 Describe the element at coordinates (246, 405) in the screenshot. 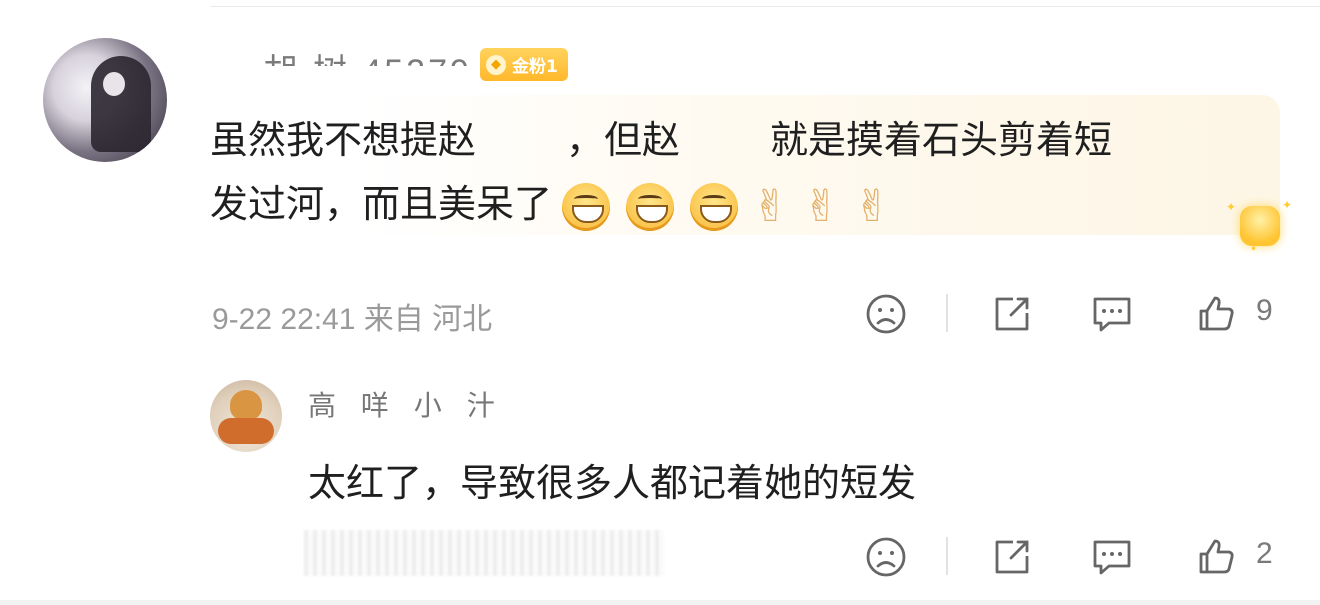

I see `avatar-dog` at that location.